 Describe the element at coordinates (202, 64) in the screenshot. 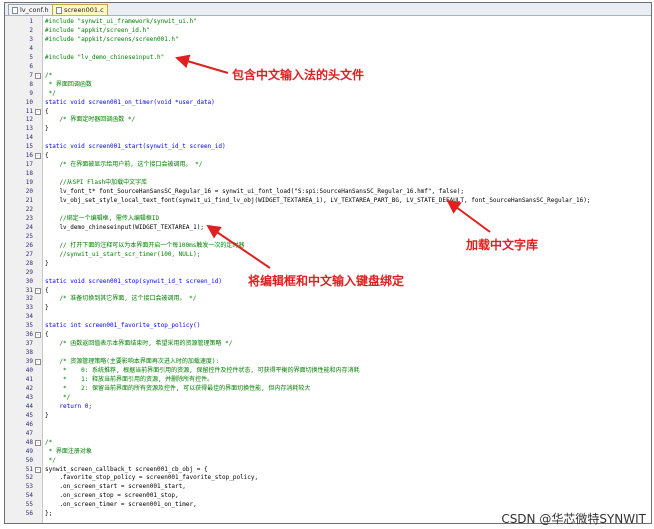

I see `arrow-header` at that location.